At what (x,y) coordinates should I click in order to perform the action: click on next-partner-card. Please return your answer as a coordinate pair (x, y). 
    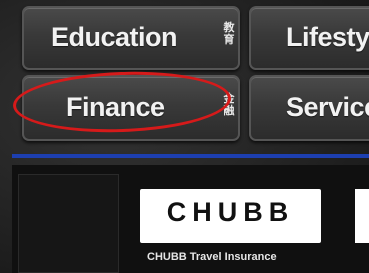
    Looking at the image, I should click on (362, 216).